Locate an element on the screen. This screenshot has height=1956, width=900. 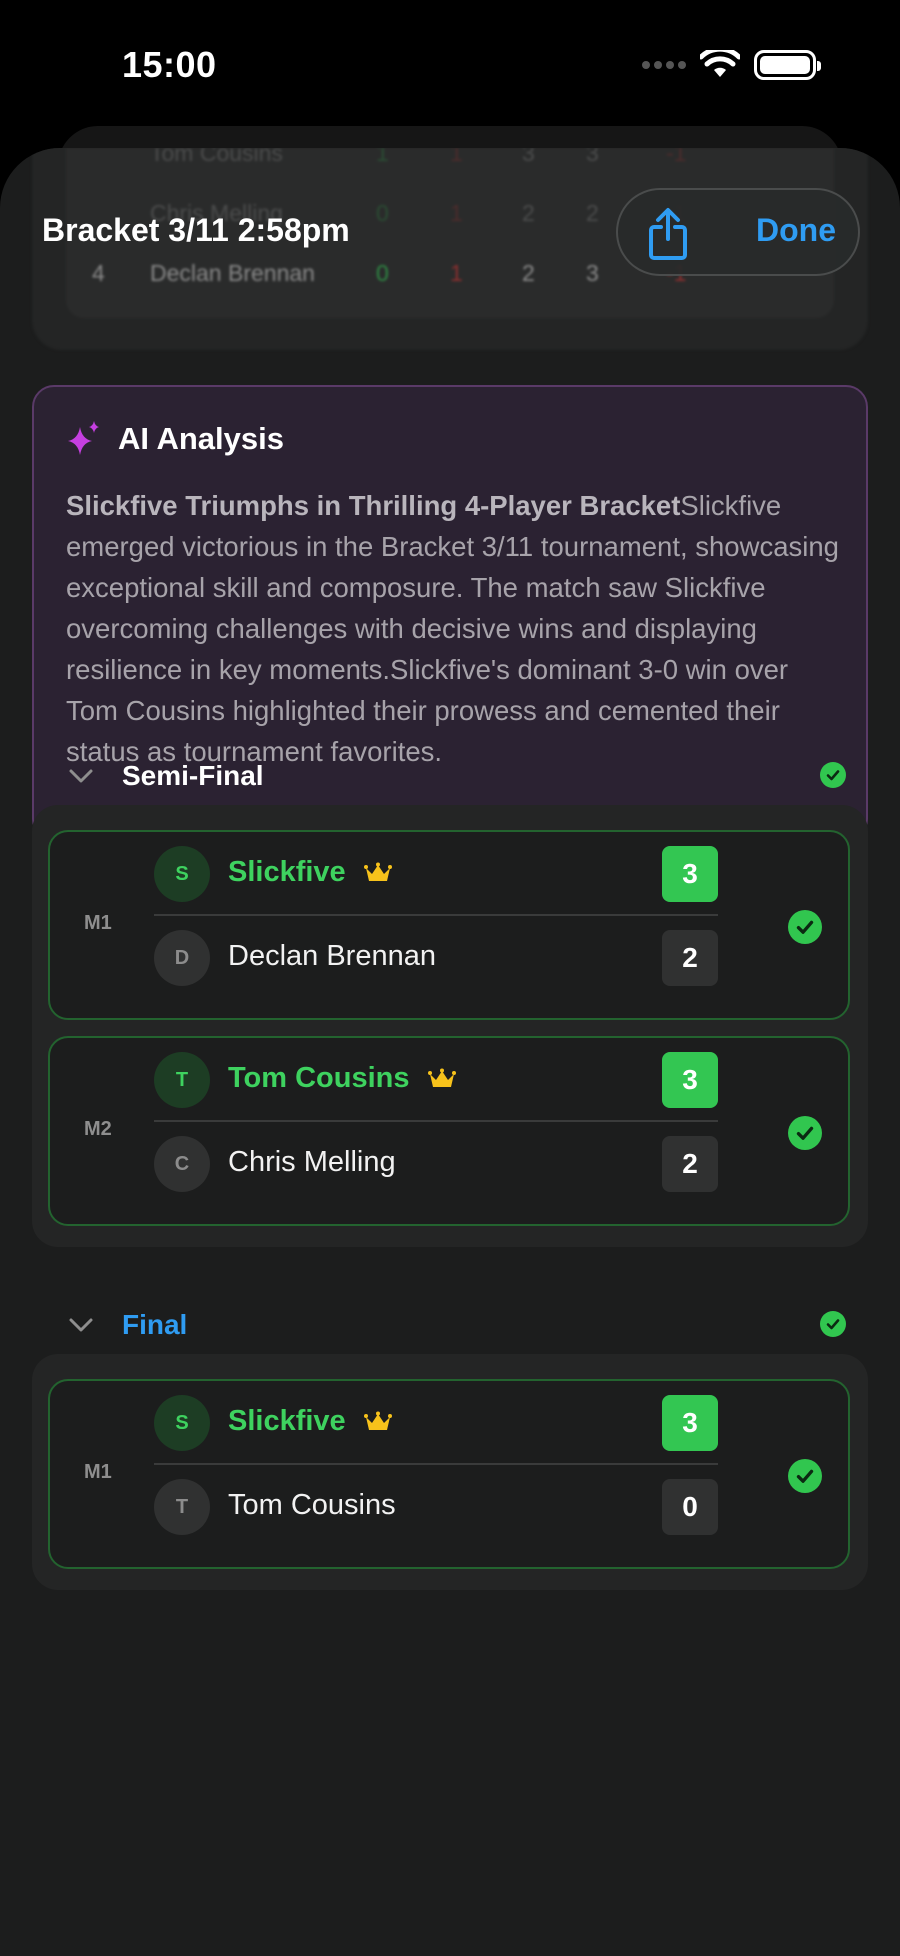
score-badge: 0 is located at coordinates (690, 1507).